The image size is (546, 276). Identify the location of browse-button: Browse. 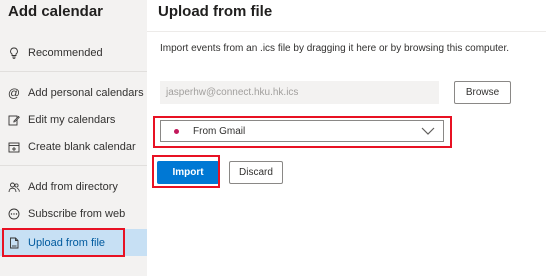
(482, 92).